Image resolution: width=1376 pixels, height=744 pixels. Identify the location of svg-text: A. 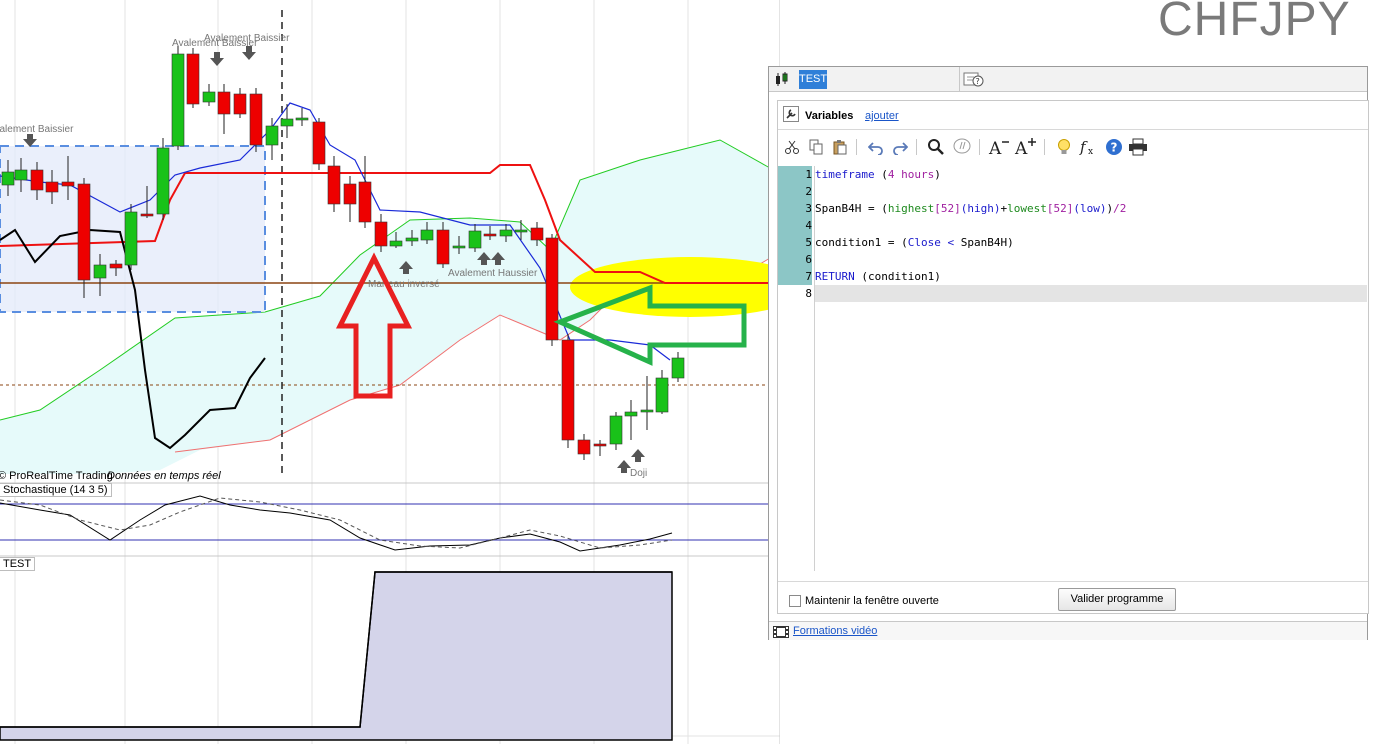
(1021, 148).